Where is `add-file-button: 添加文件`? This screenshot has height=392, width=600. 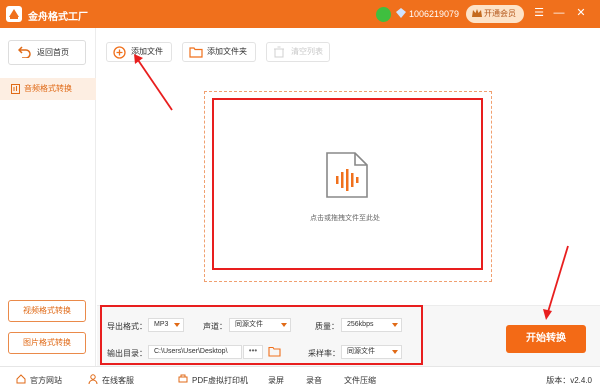 add-file-button: 添加文件 is located at coordinates (139, 52).